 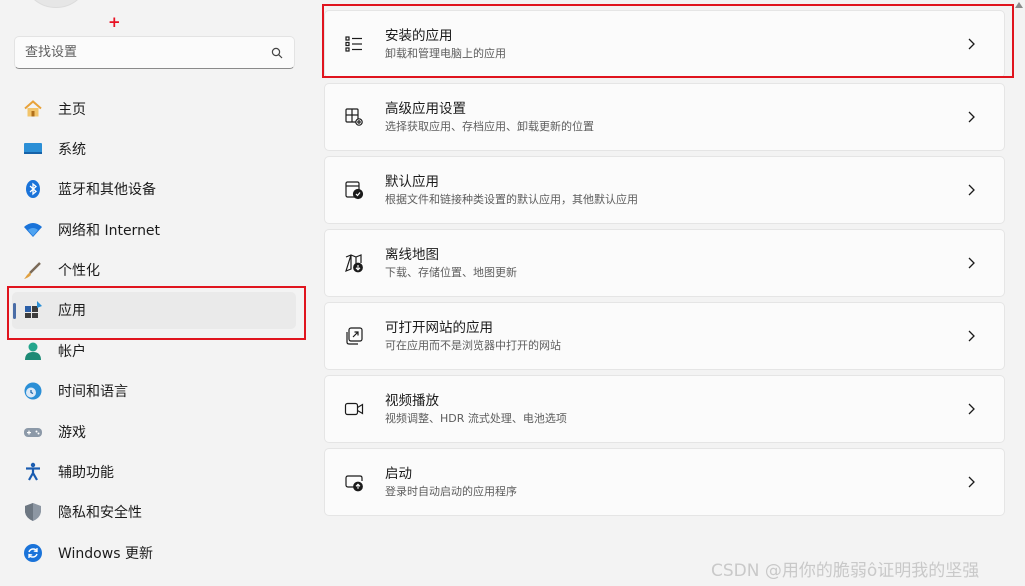 What do you see at coordinates (451, 491) in the screenshot?
I see `card-subtitle: 登录时自动启动的应用程序` at bounding box center [451, 491].